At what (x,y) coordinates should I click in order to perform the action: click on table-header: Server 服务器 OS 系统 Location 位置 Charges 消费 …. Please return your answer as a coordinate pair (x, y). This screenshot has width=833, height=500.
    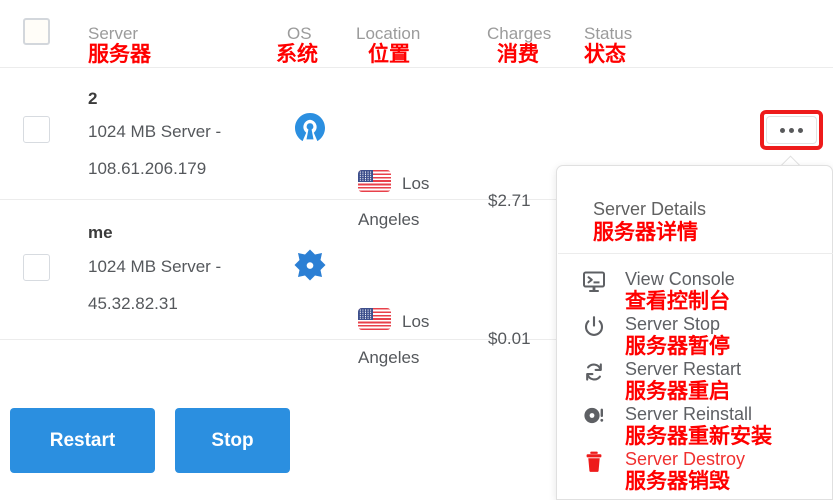
    Looking at the image, I should click on (416, 34).